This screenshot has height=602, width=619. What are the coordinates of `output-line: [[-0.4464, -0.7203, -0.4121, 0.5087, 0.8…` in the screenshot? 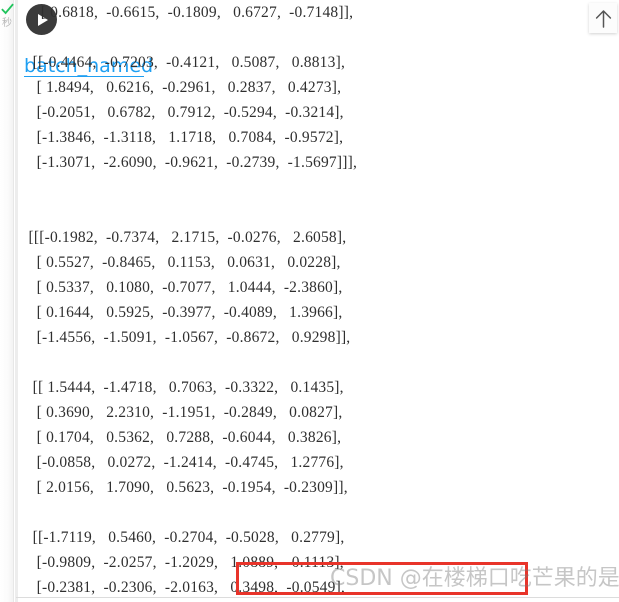 It's located at (173, 62).